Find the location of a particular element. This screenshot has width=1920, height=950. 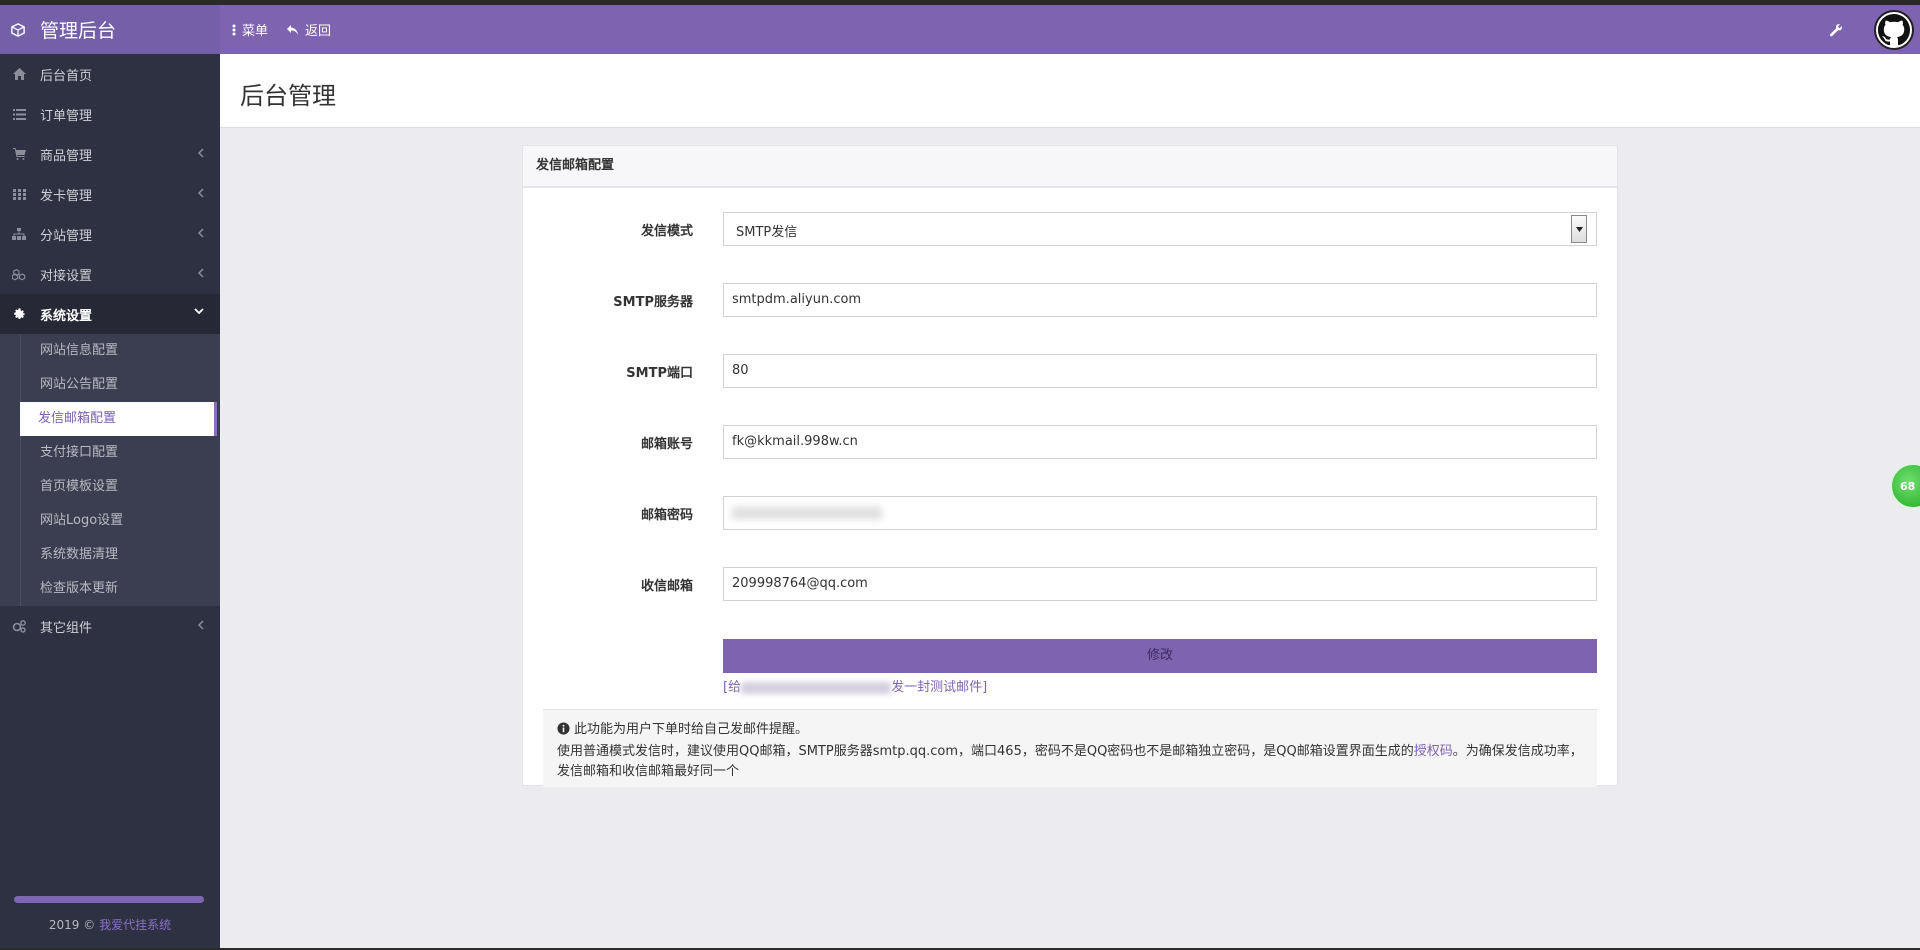

wrench-icon is located at coordinates (1836, 30).